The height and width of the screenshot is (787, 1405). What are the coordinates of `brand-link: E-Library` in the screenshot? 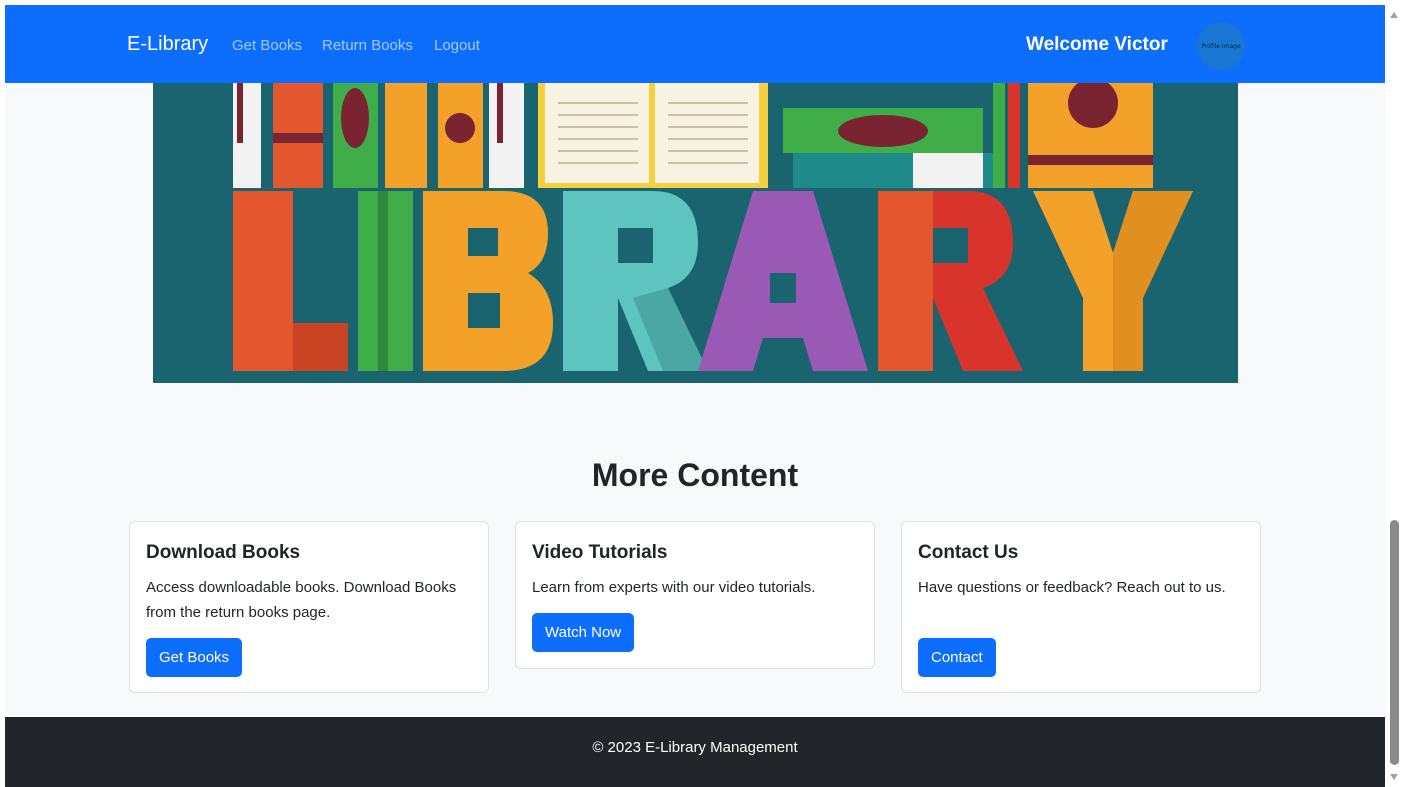 It's located at (167, 44).